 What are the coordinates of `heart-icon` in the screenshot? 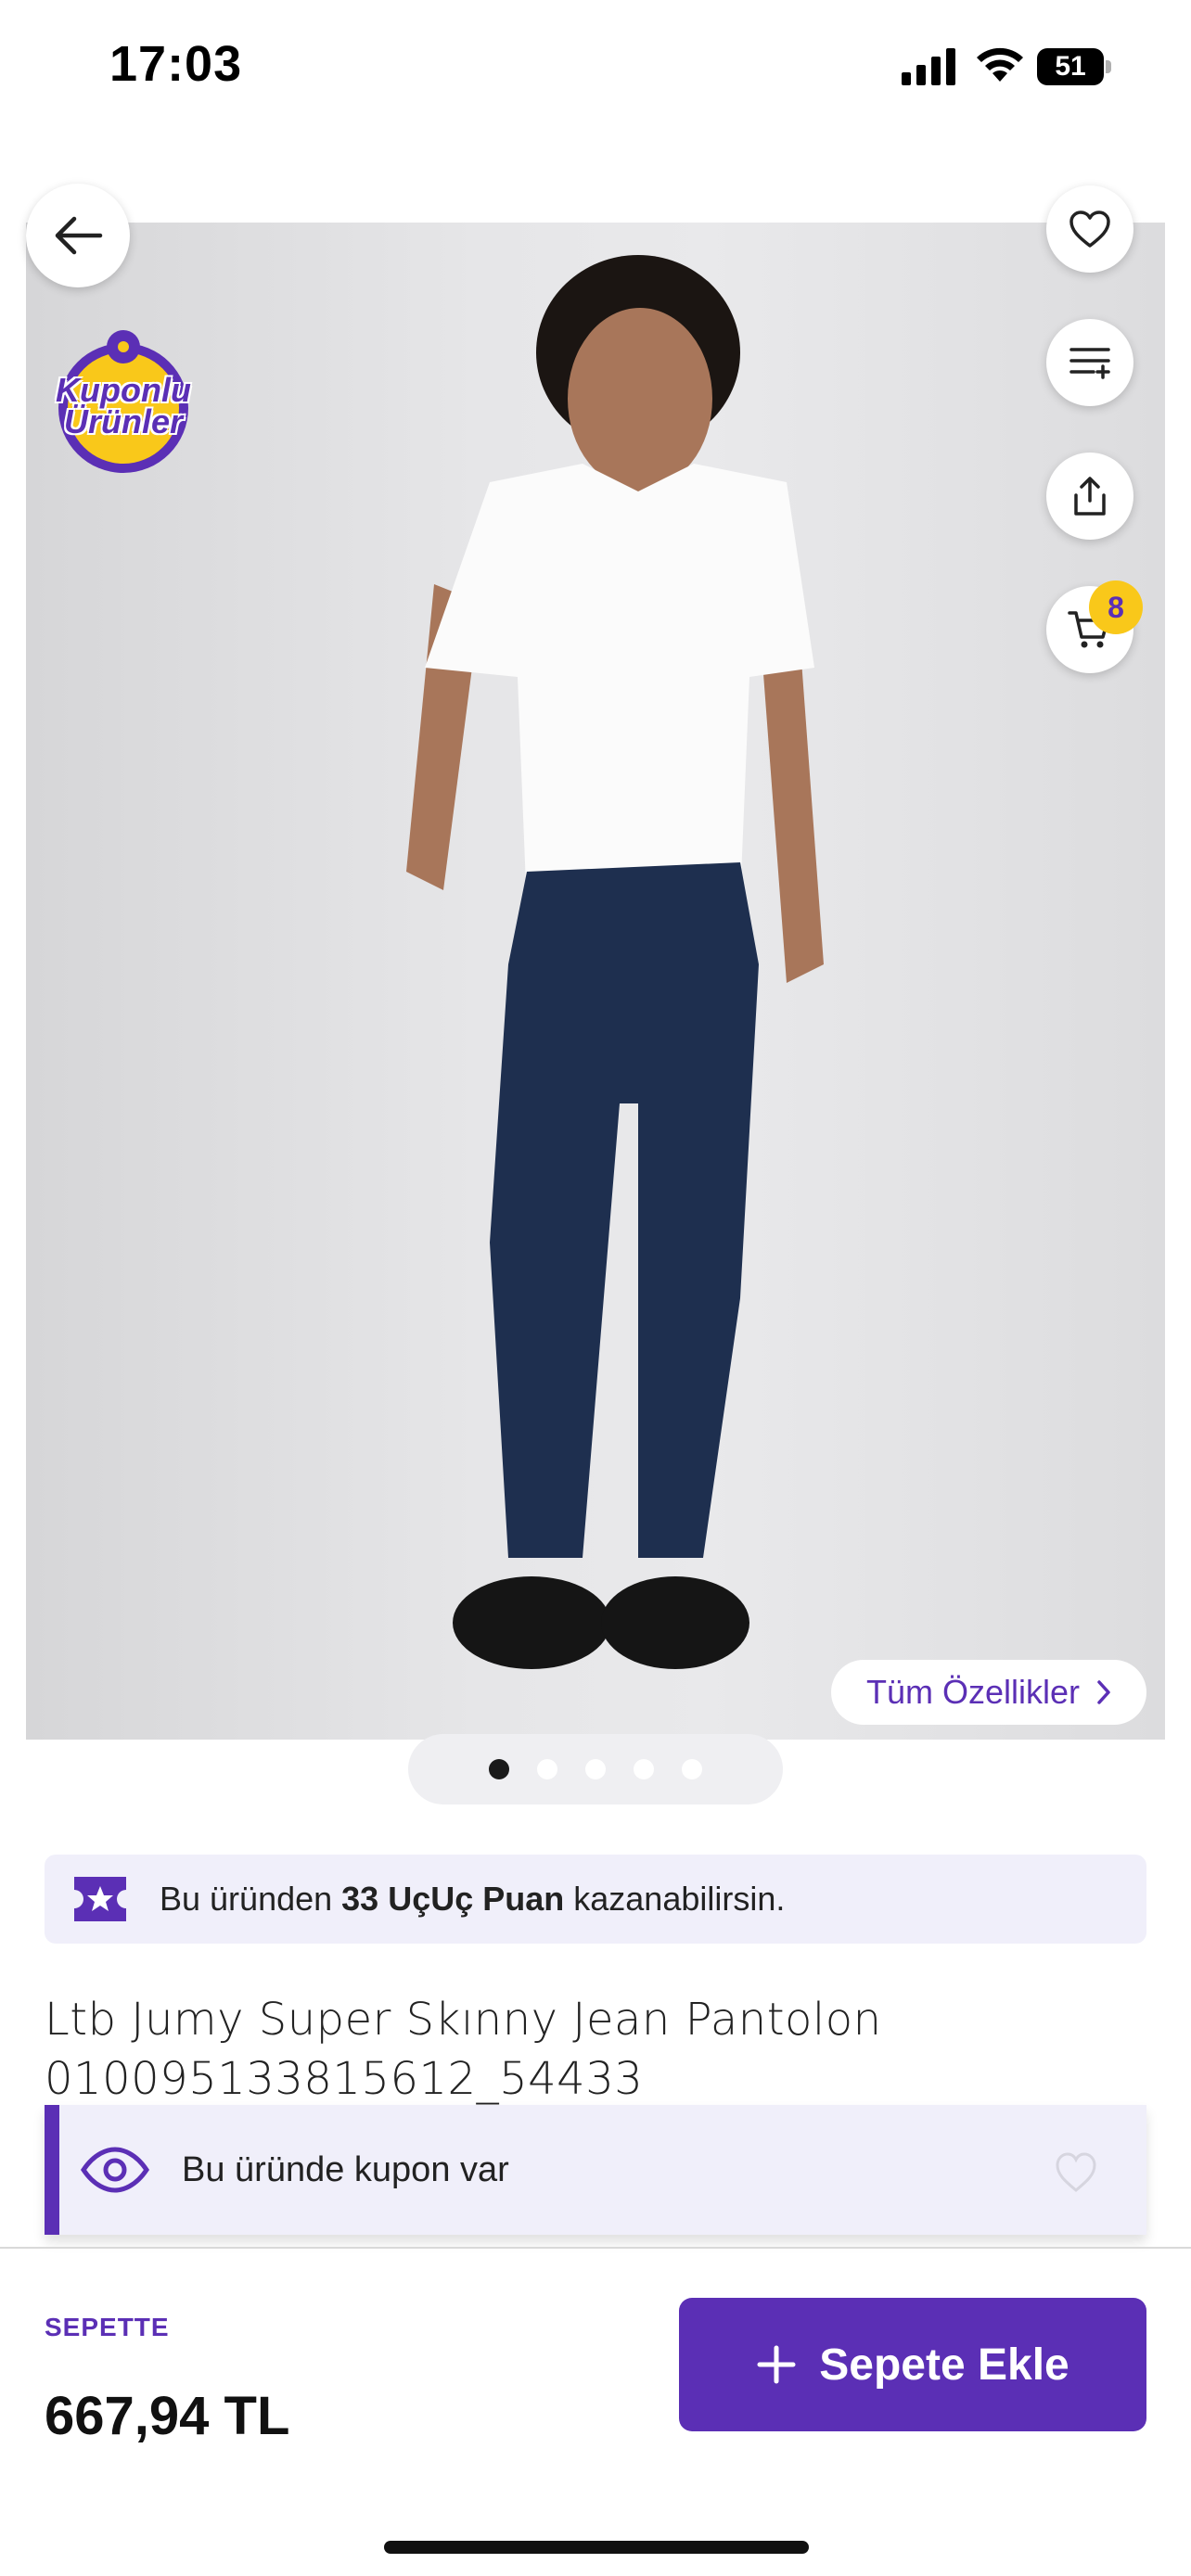 It's located at (1089, 229).